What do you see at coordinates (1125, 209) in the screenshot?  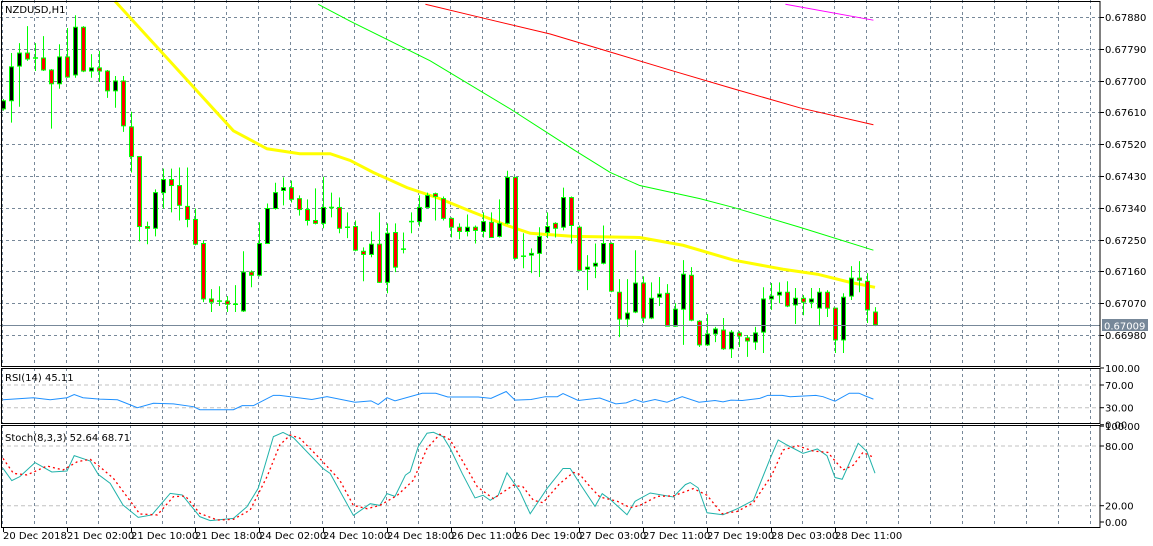 I see `price-axis-label: 0.67340` at bounding box center [1125, 209].